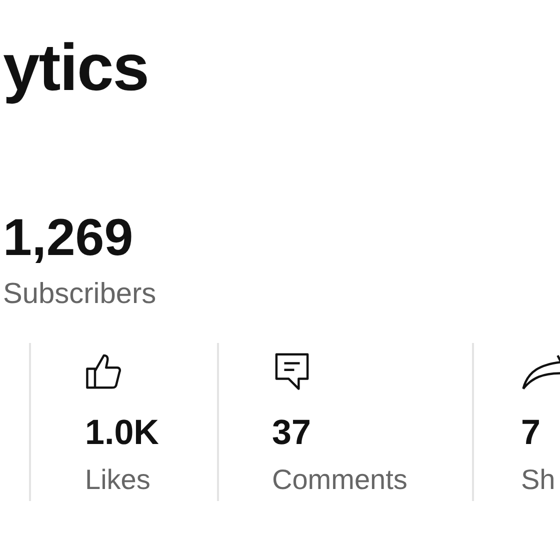 Image resolution: width=560 pixels, height=560 pixels. Describe the element at coordinates (538, 480) in the screenshot. I see `stat-label: Sh` at that location.